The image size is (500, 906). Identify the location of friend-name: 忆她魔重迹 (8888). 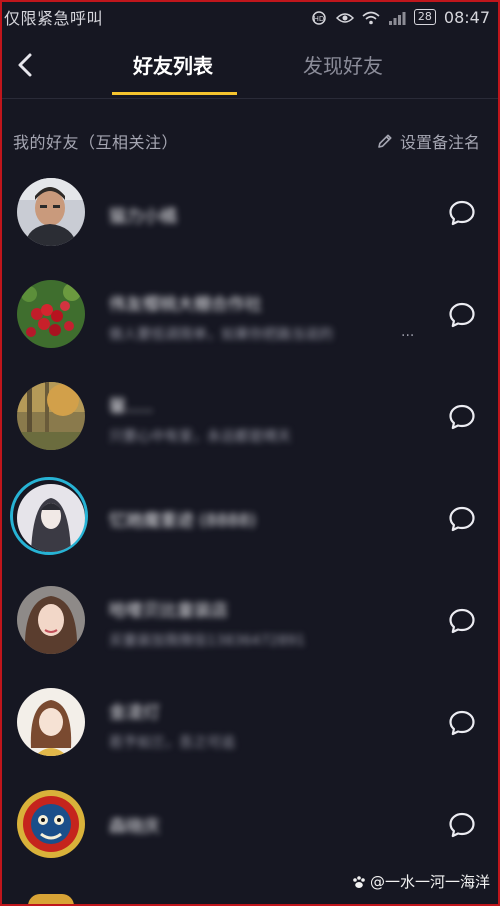
(182, 521).